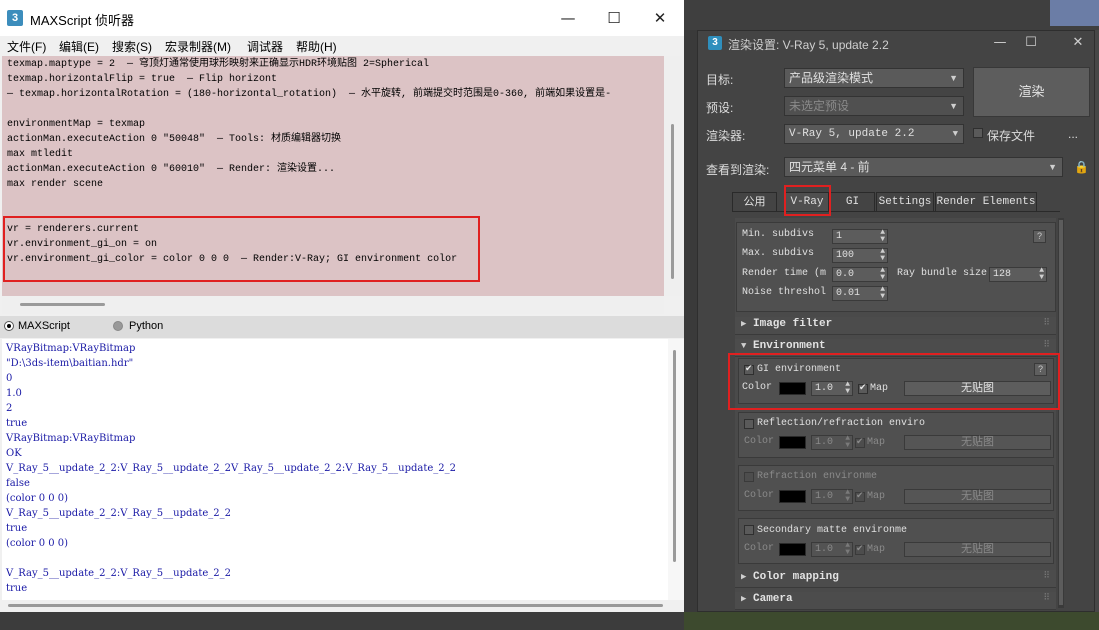 This screenshot has height=630, width=1099. Describe the element at coordinates (1081, 167) in the screenshot. I see `lock-icon: 🔒` at that location.